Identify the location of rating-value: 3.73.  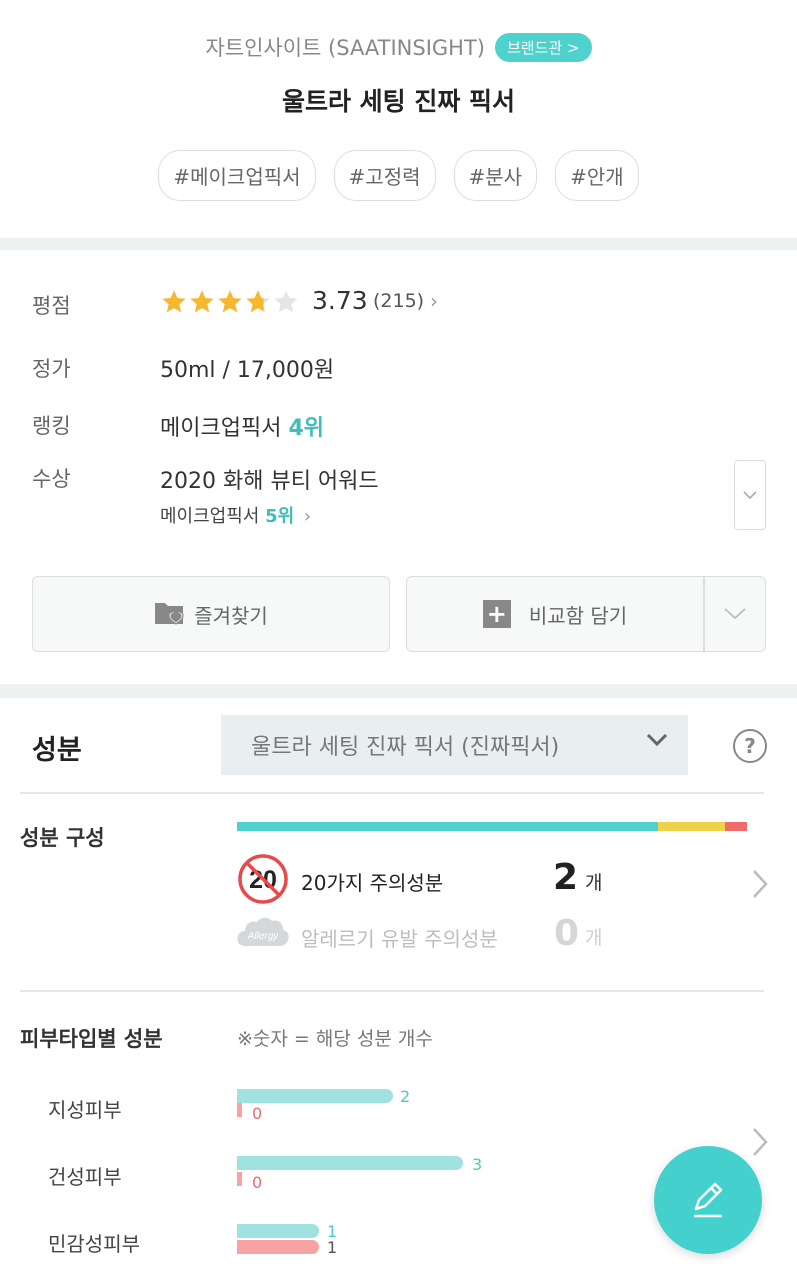
(340, 300).